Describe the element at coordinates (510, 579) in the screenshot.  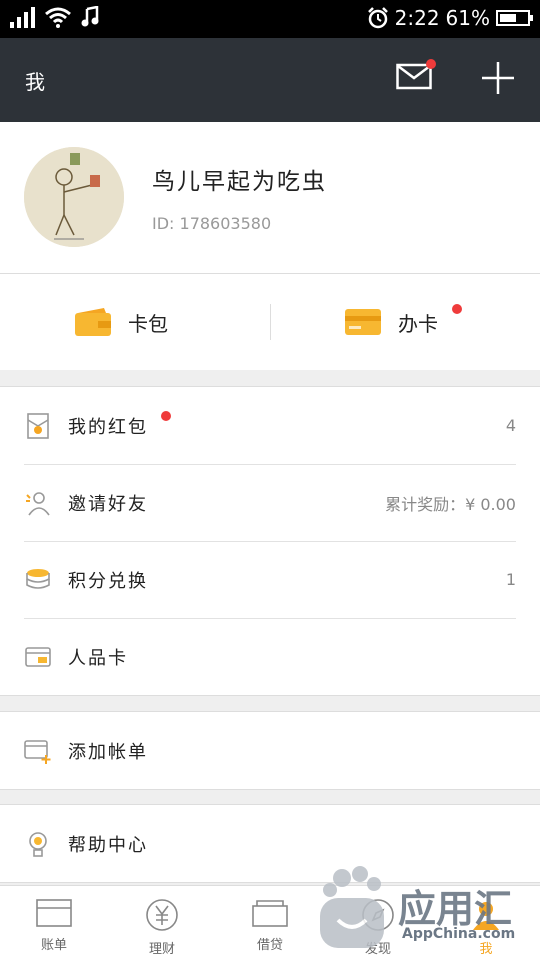
I see `points-count: 1` at that location.